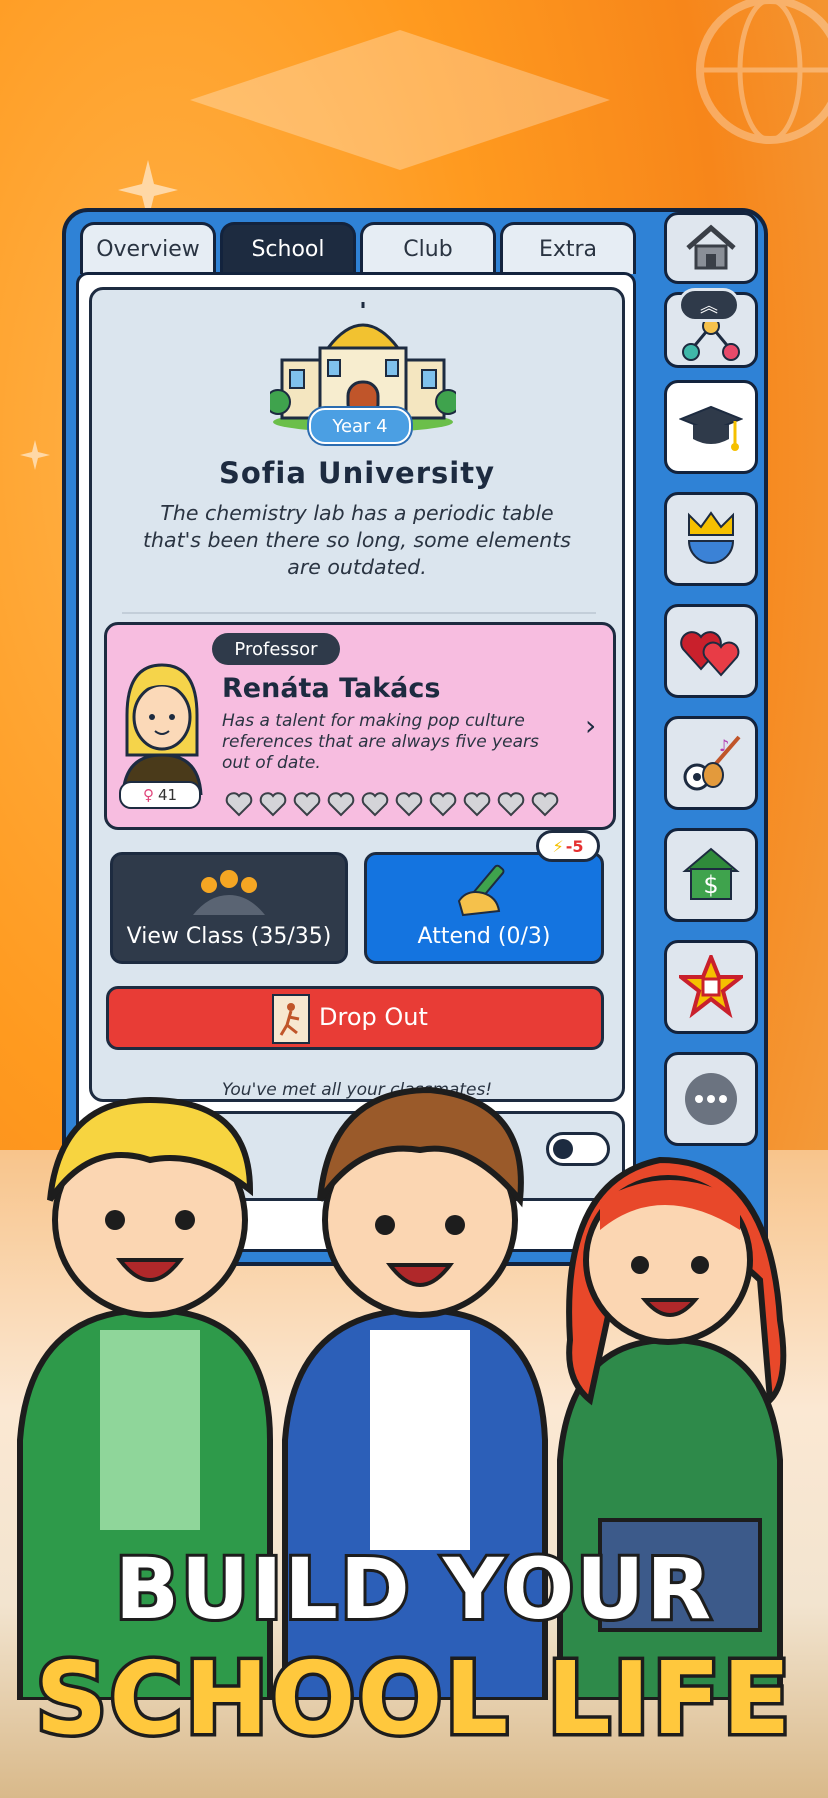 This screenshot has width=828, height=1798. I want to click on sidebar-hobbies-button: ♪, so click(711, 763).